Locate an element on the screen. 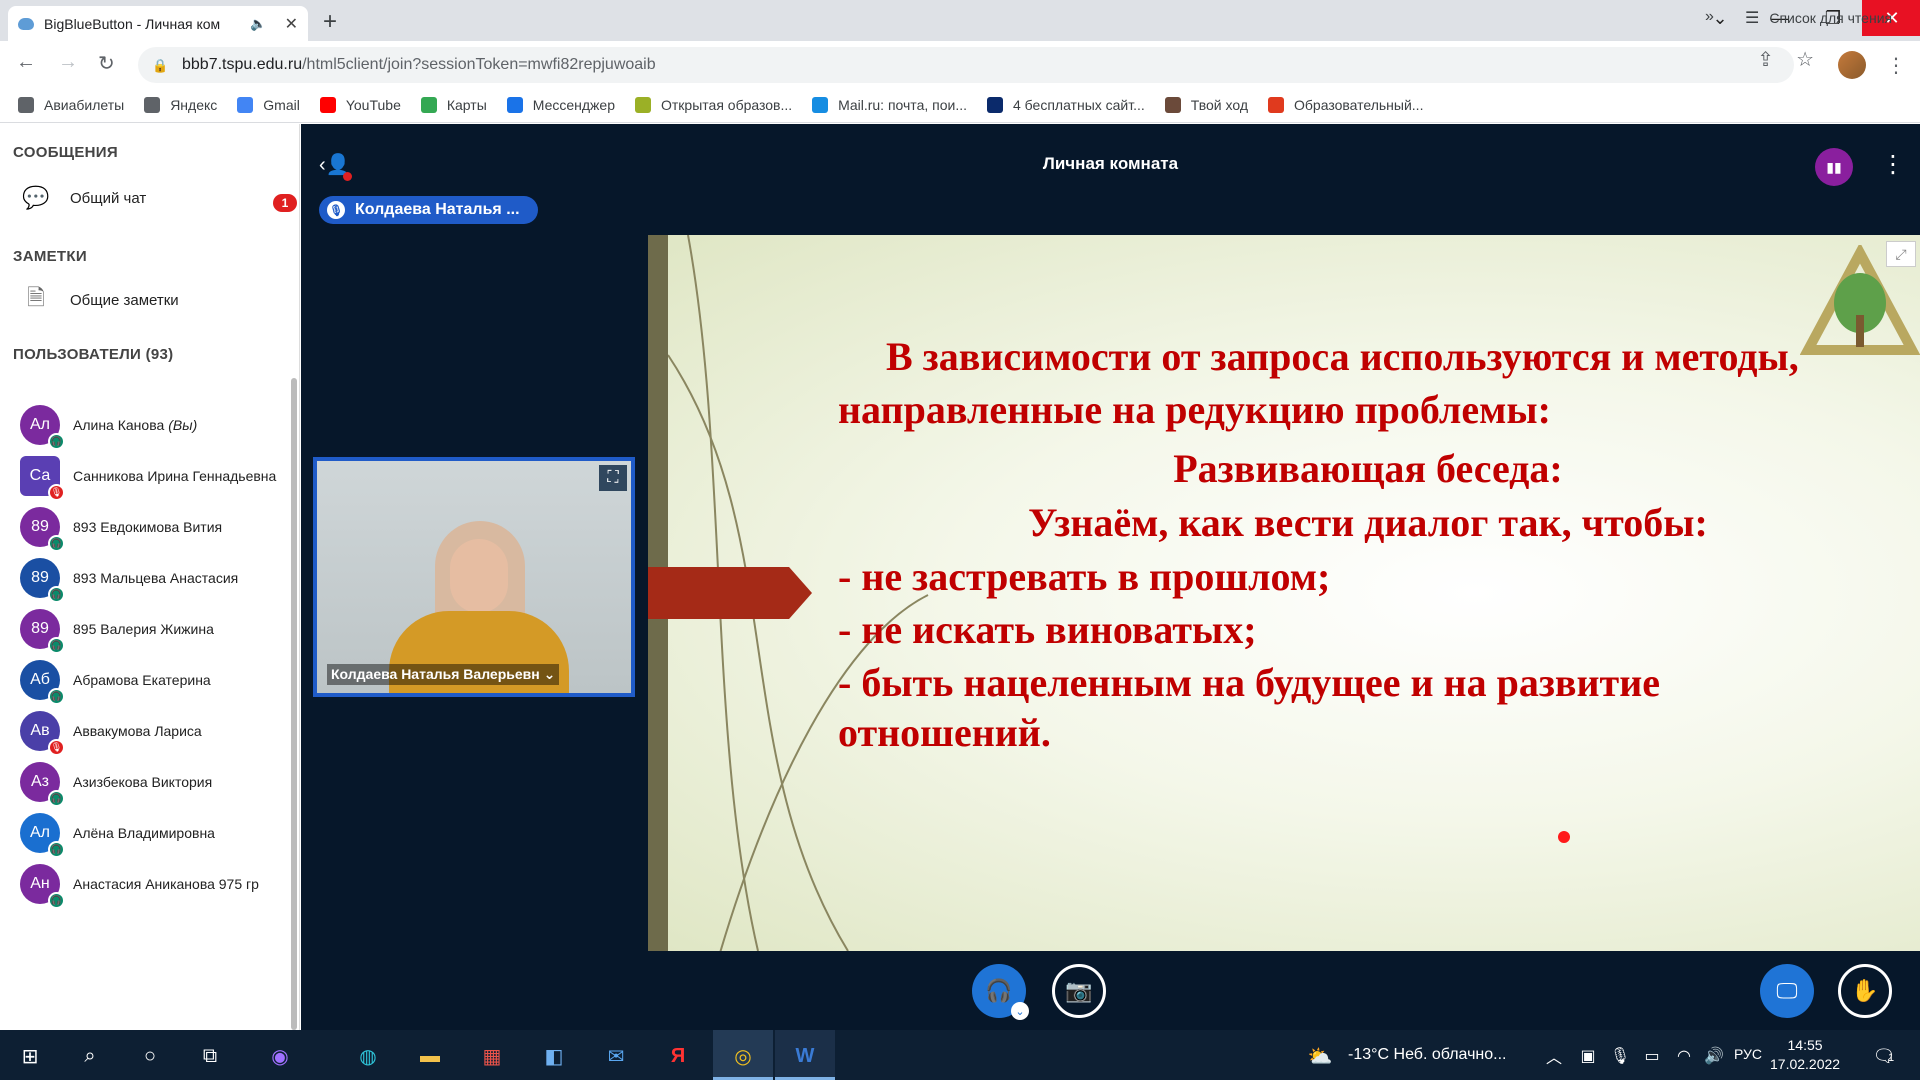  reading-list-button: ☰ Список для чтения is located at coordinates (1818, 18).